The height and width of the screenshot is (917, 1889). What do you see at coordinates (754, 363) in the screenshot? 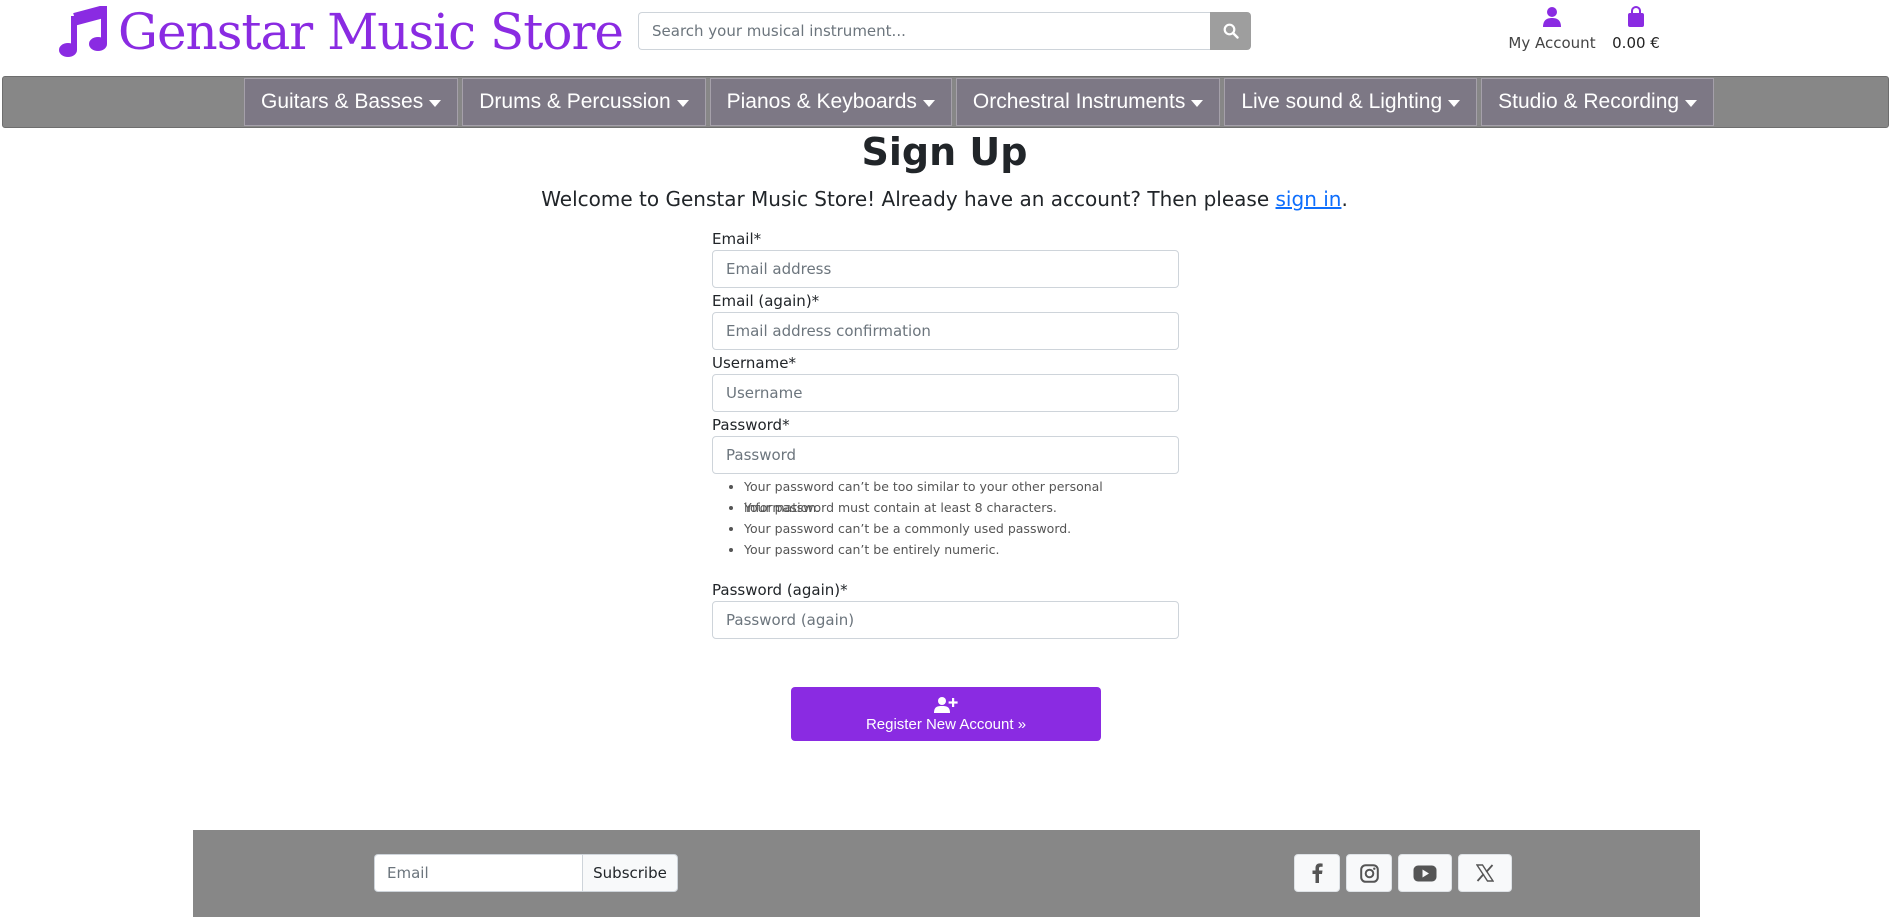
I see `username-label: Username*` at bounding box center [754, 363].